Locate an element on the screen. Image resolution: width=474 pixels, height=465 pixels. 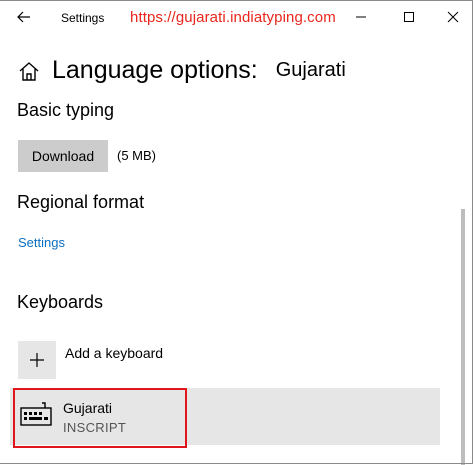
plus-icon is located at coordinates (37, 360).